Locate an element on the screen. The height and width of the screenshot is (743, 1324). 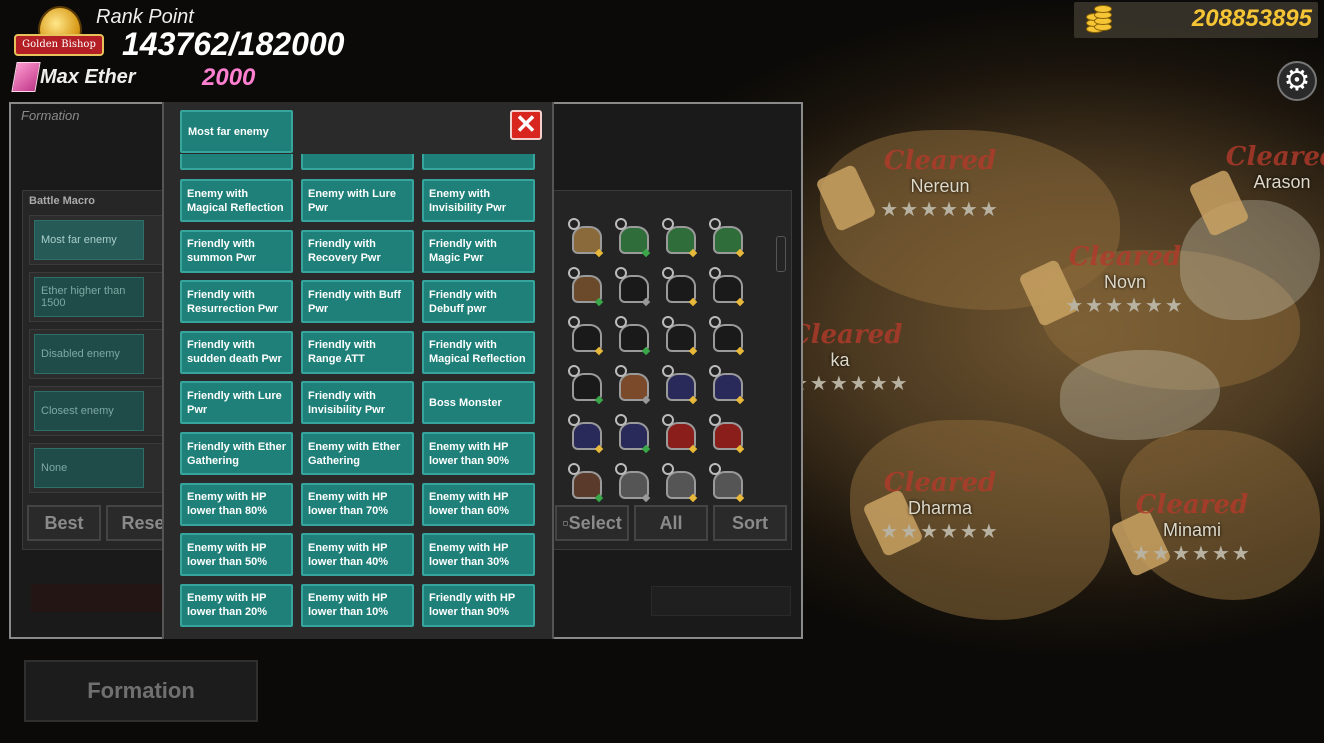
target-option-button: Enemy with Ether Gathering is located at coordinates (357, 453).